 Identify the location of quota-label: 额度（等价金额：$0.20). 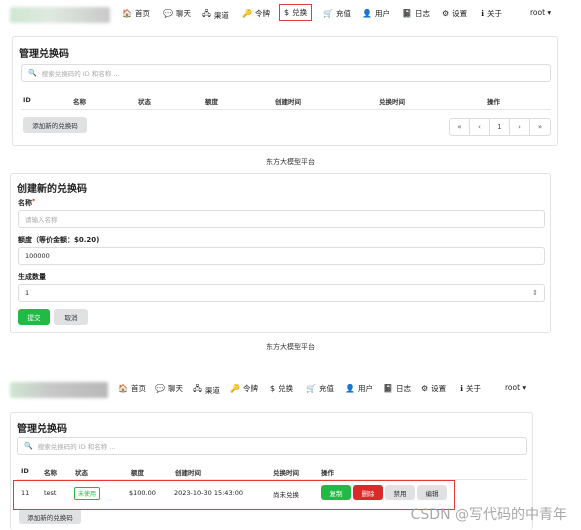
(59, 240).